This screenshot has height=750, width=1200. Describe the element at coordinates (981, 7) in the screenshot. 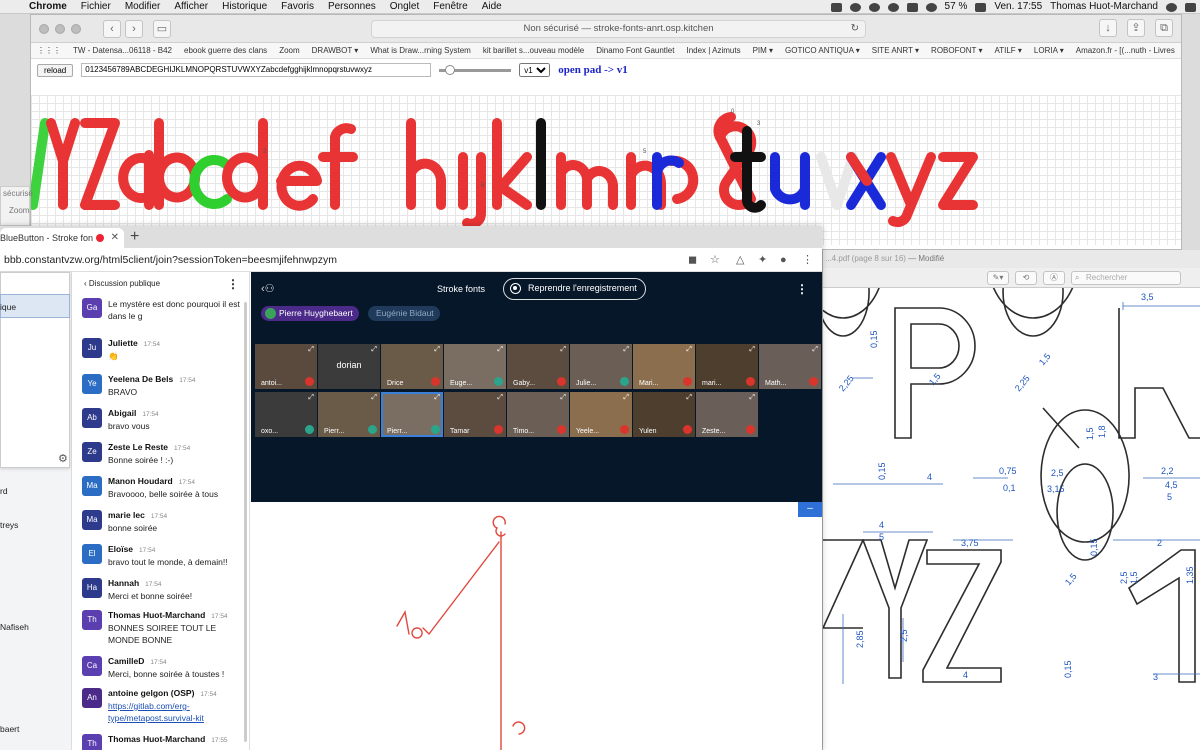

I see `battery-icon` at that location.